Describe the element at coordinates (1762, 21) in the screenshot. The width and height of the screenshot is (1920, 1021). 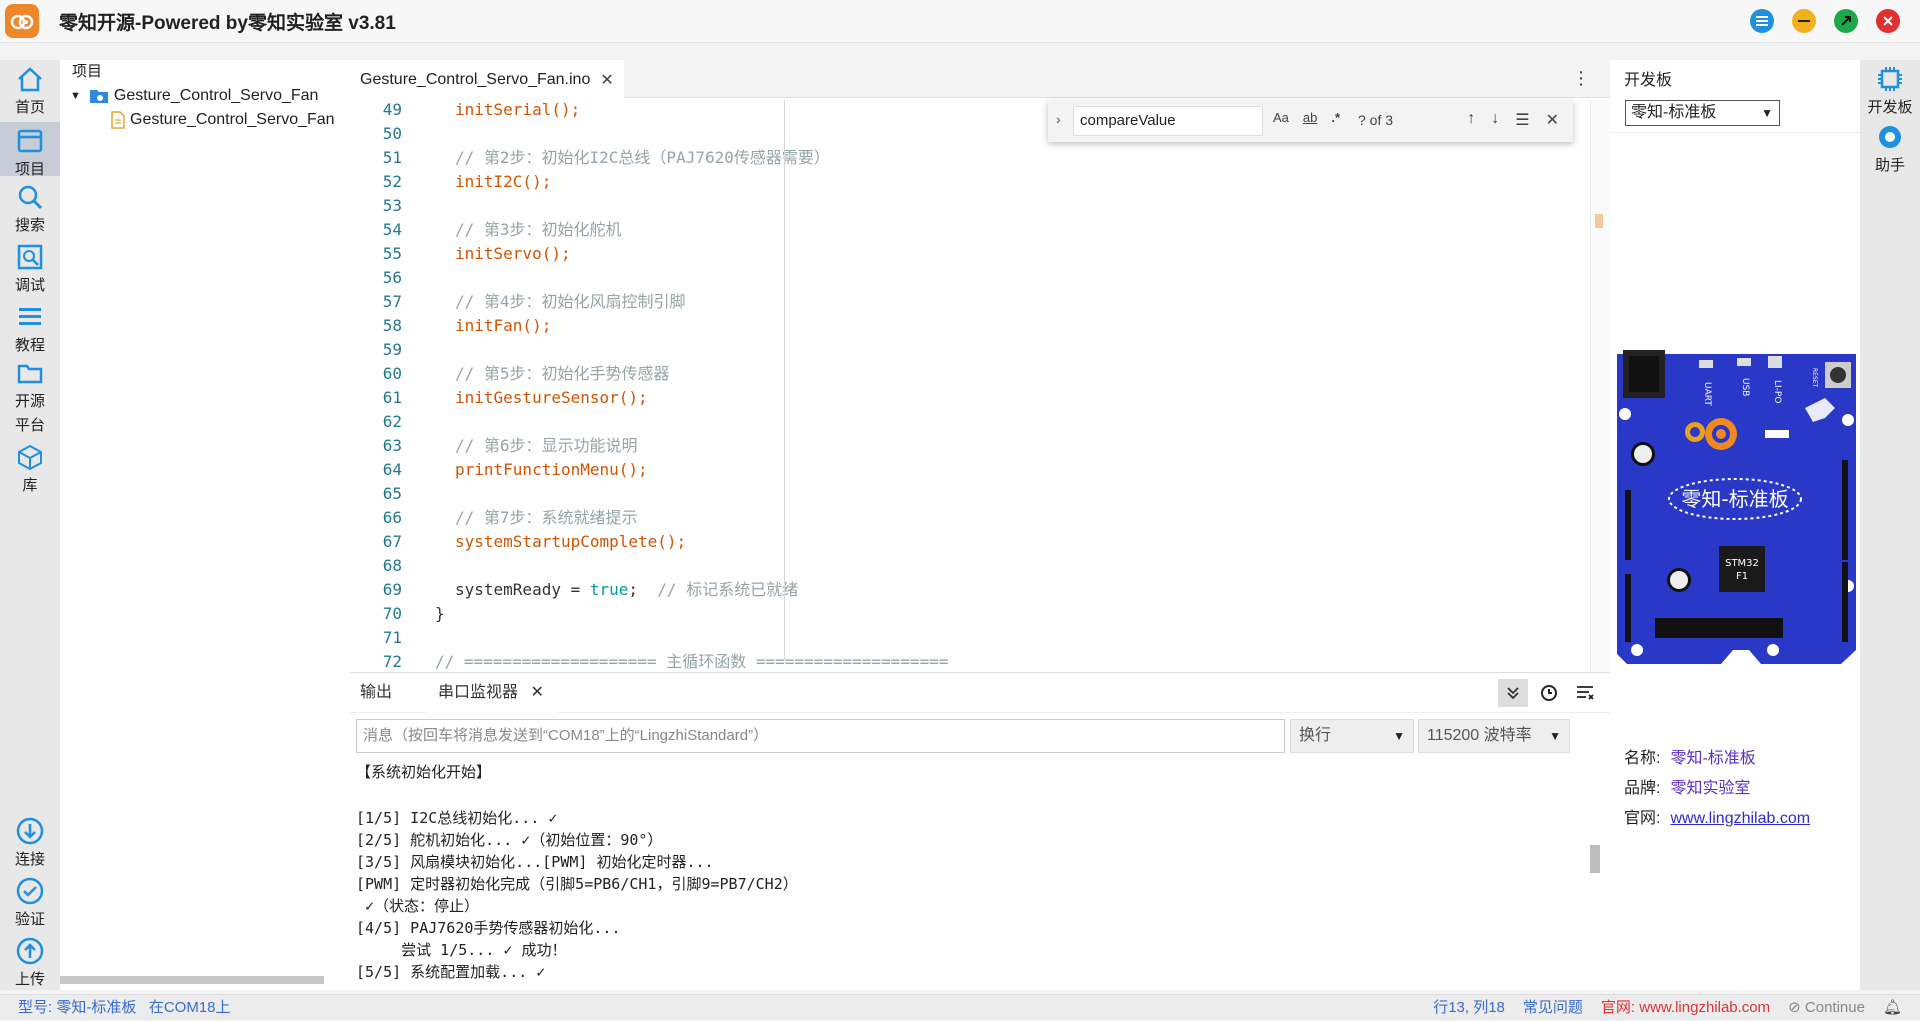
I see `menu-icon` at that location.